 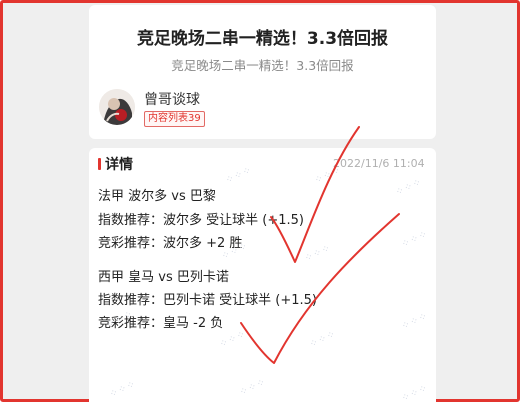 I want to click on match-line: 法甲 波尔多 vs 巴黎, so click(x=157, y=196).